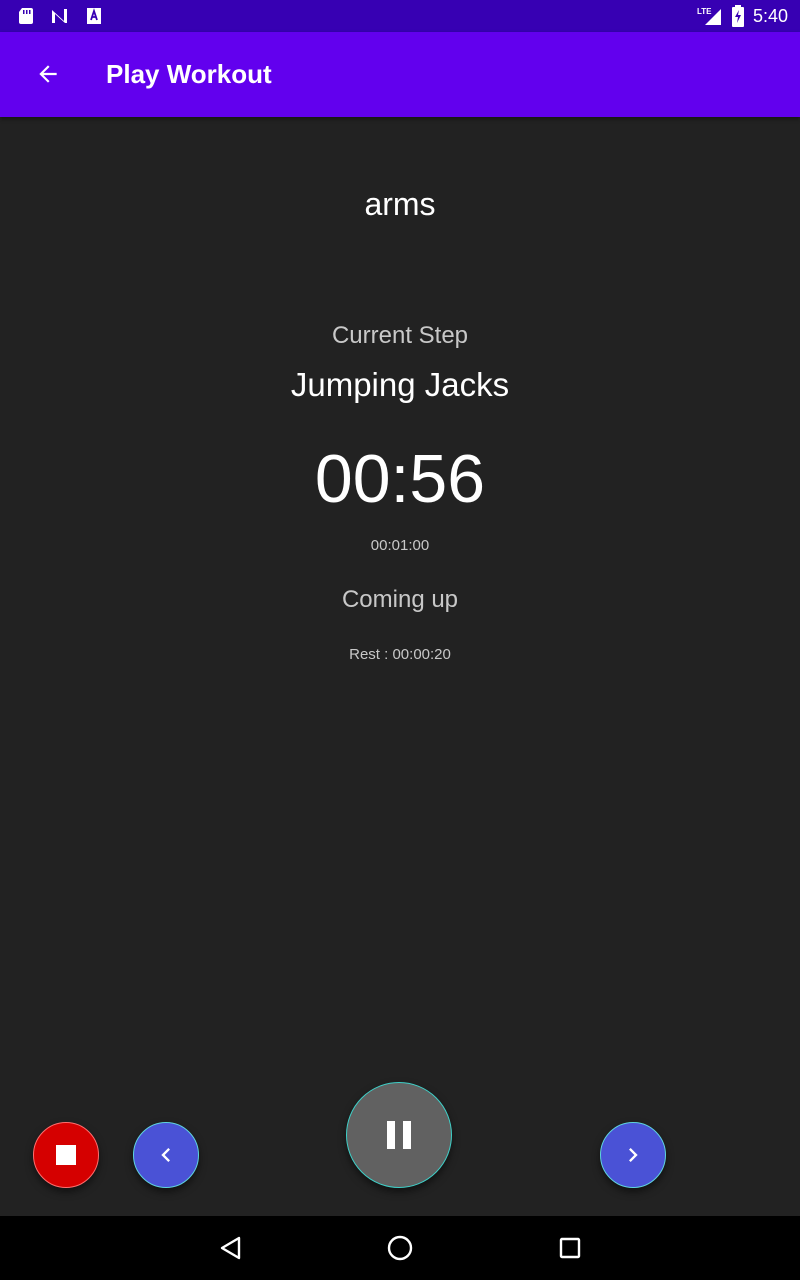 This screenshot has height=1280, width=800. Describe the element at coordinates (770, 15) in the screenshot. I see `status-time: 5:40` at that location.